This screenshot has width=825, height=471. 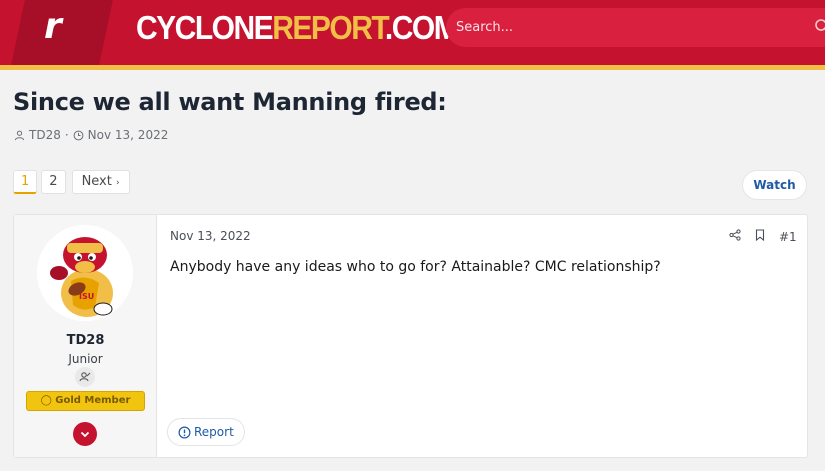 I want to click on user-avatar: ISU, so click(x=85, y=273).